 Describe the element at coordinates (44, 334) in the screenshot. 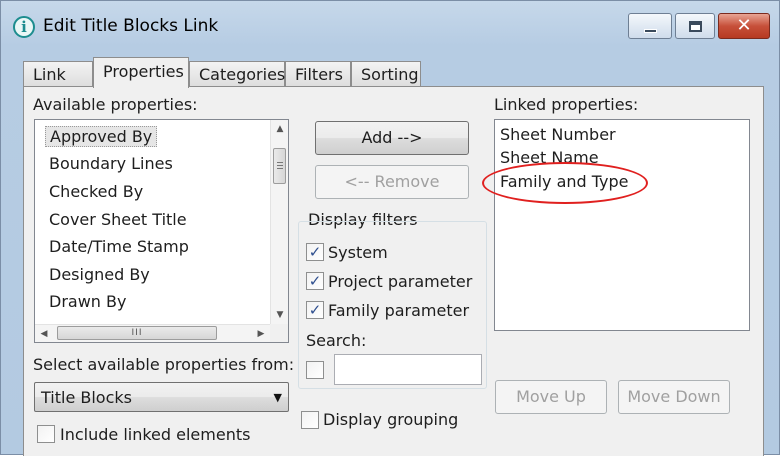

I see `scroll-left-icon: ◀` at that location.